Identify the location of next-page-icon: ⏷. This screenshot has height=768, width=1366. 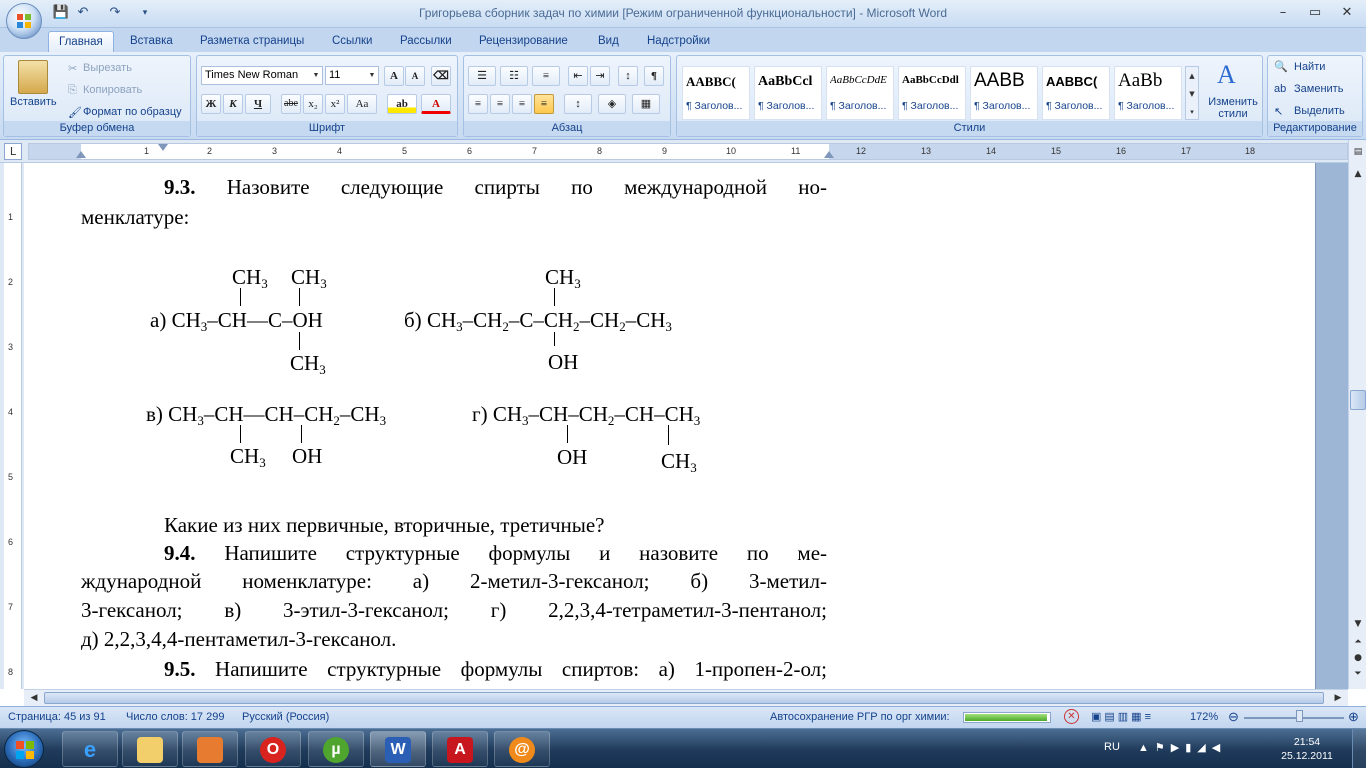
(1358, 674).